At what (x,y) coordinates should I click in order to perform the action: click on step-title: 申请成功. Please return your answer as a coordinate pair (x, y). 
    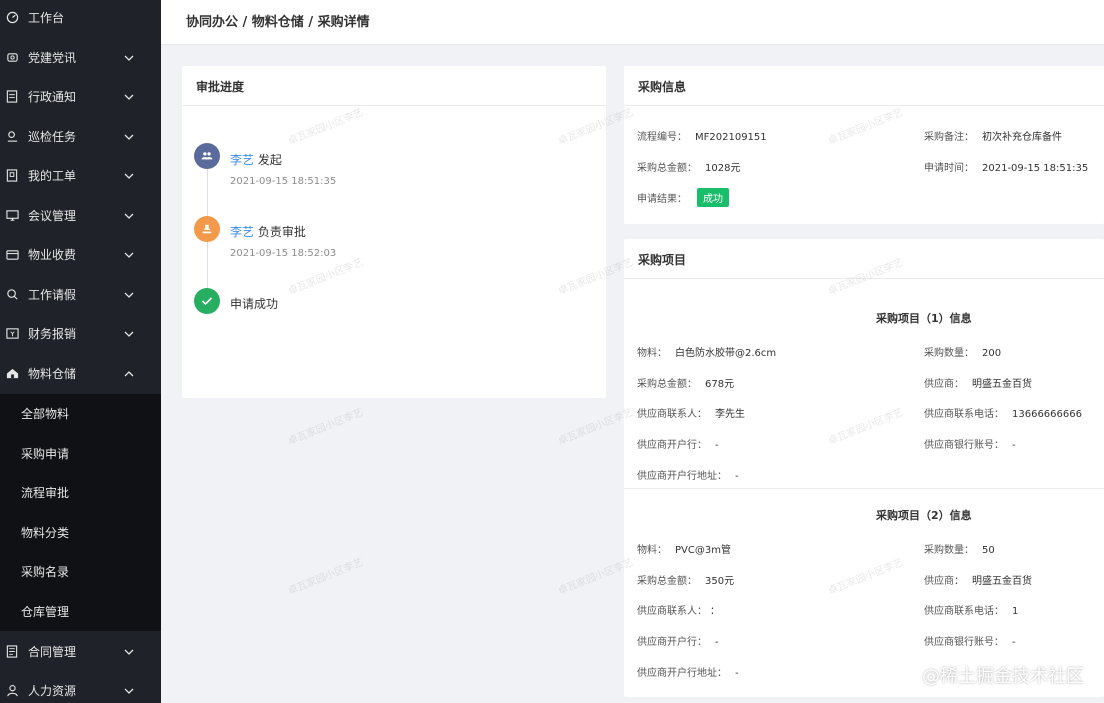
    Looking at the image, I should click on (254, 304).